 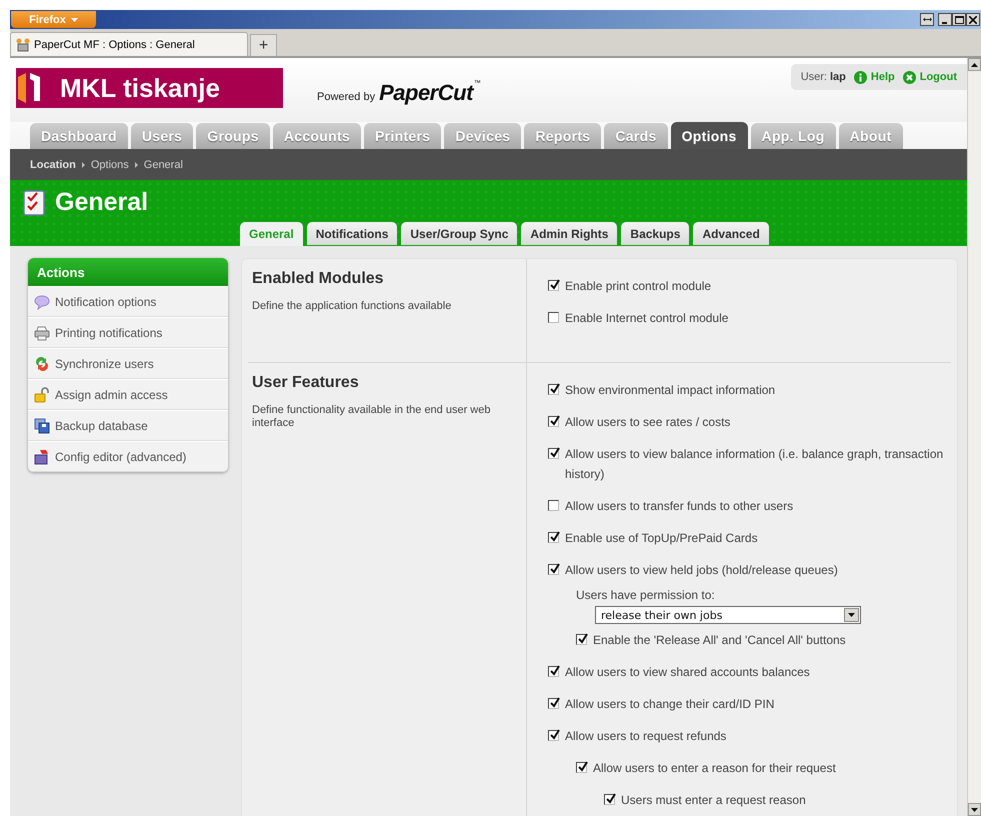 I want to click on printer-icon, so click(x=42, y=332).